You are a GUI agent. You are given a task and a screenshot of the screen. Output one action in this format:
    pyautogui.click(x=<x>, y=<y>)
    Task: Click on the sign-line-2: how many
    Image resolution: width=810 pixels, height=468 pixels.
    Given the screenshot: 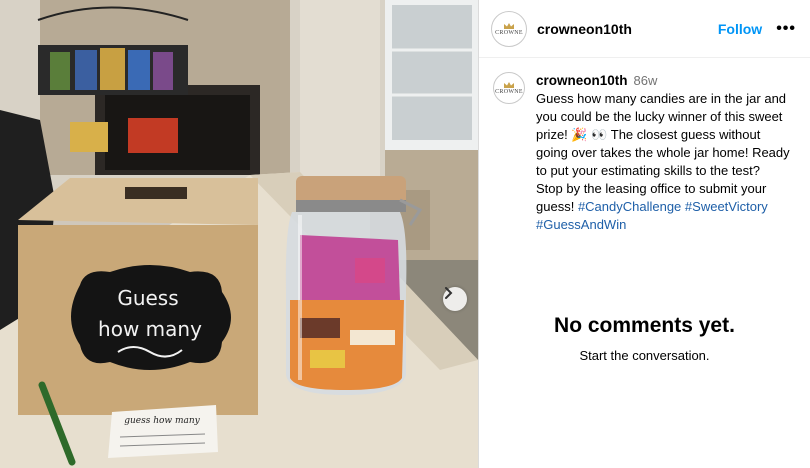 What is the action you would take?
    pyautogui.click(x=150, y=329)
    